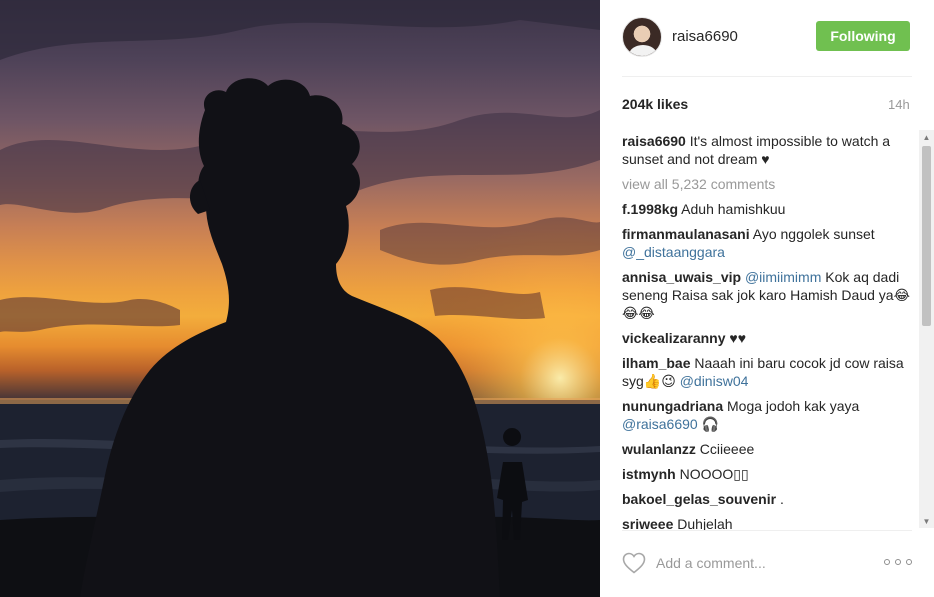  Describe the element at coordinates (770, 474) in the screenshot. I see `list-item: istmynh NOOOO▯▯` at that location.